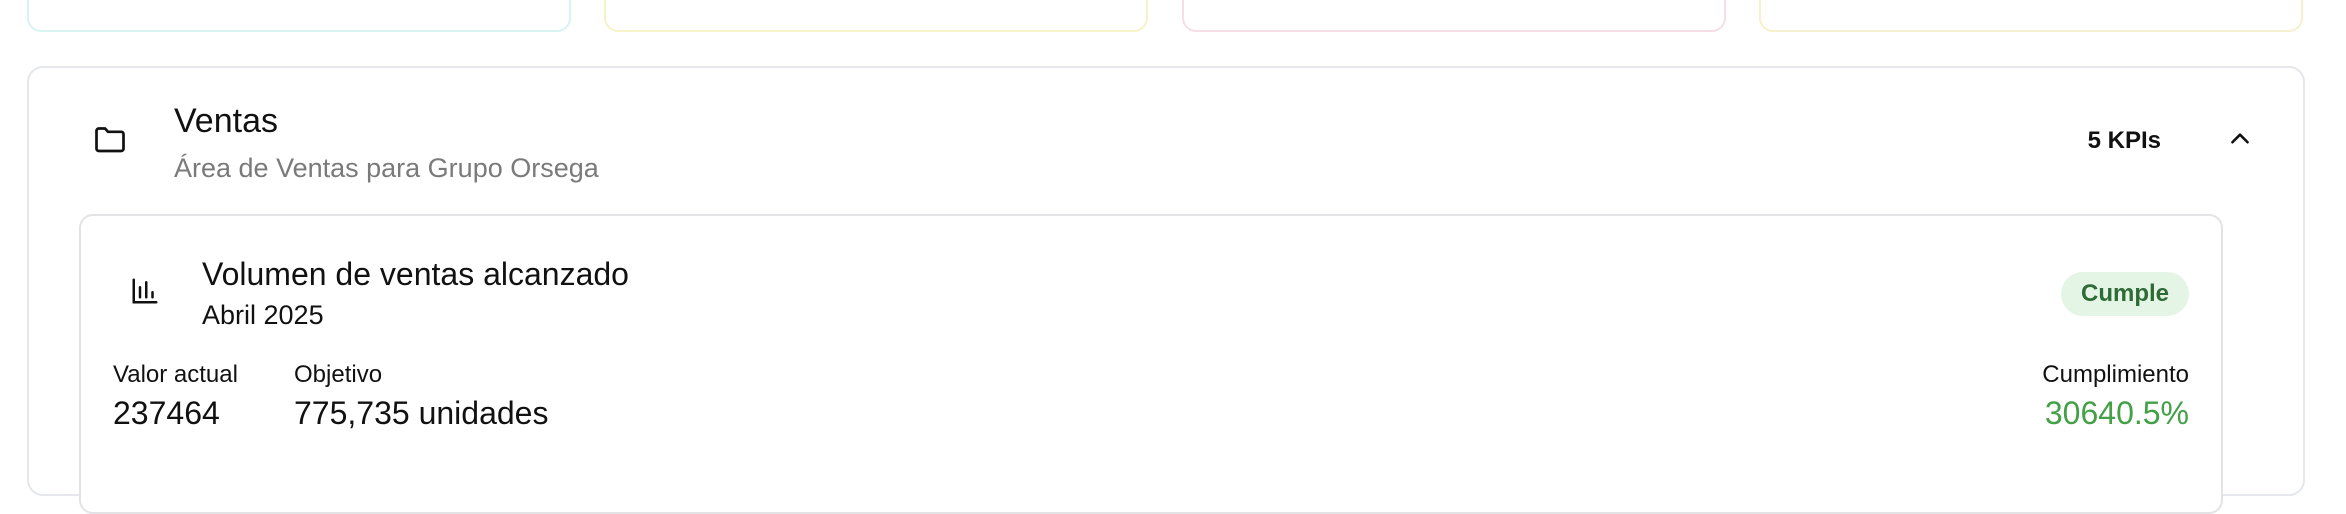 Image resolution: width=2346 pixels, height=514 pixels. Describe the element at coordinates (166, 413) in the screenshot. I see `actual-value: 237464` at that location.